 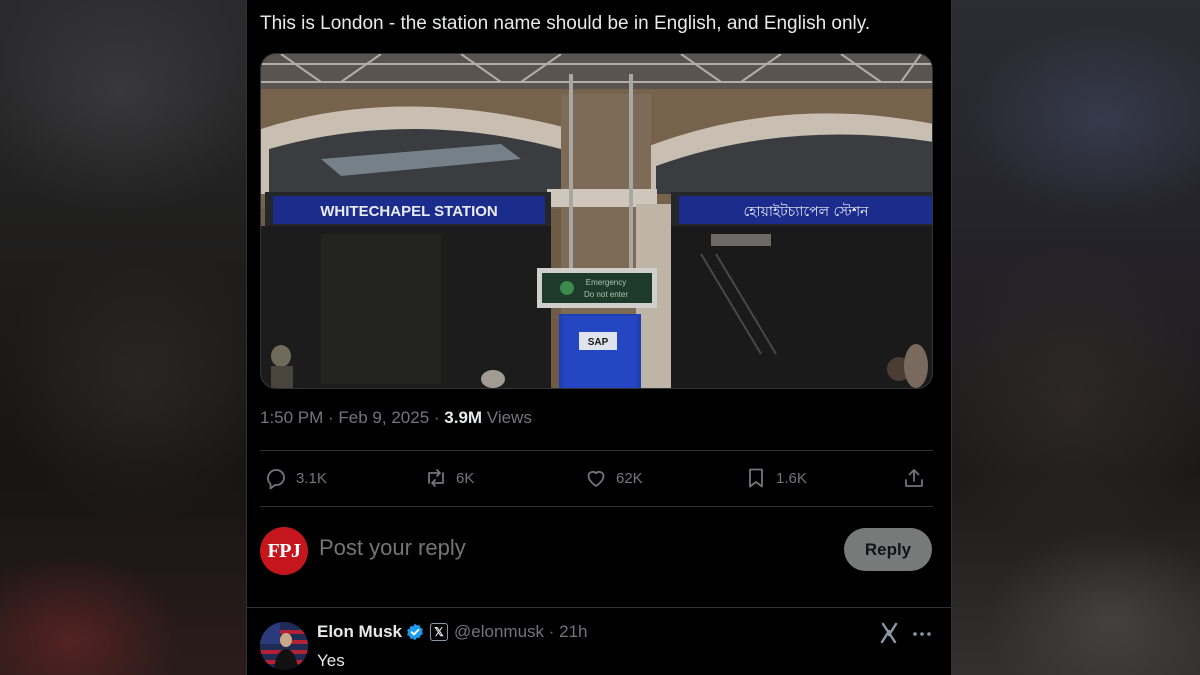 What do you see at coordinates (331, 660) in the screenshot?
I see `reply-text: Yes` at bounding box center [331, 660].